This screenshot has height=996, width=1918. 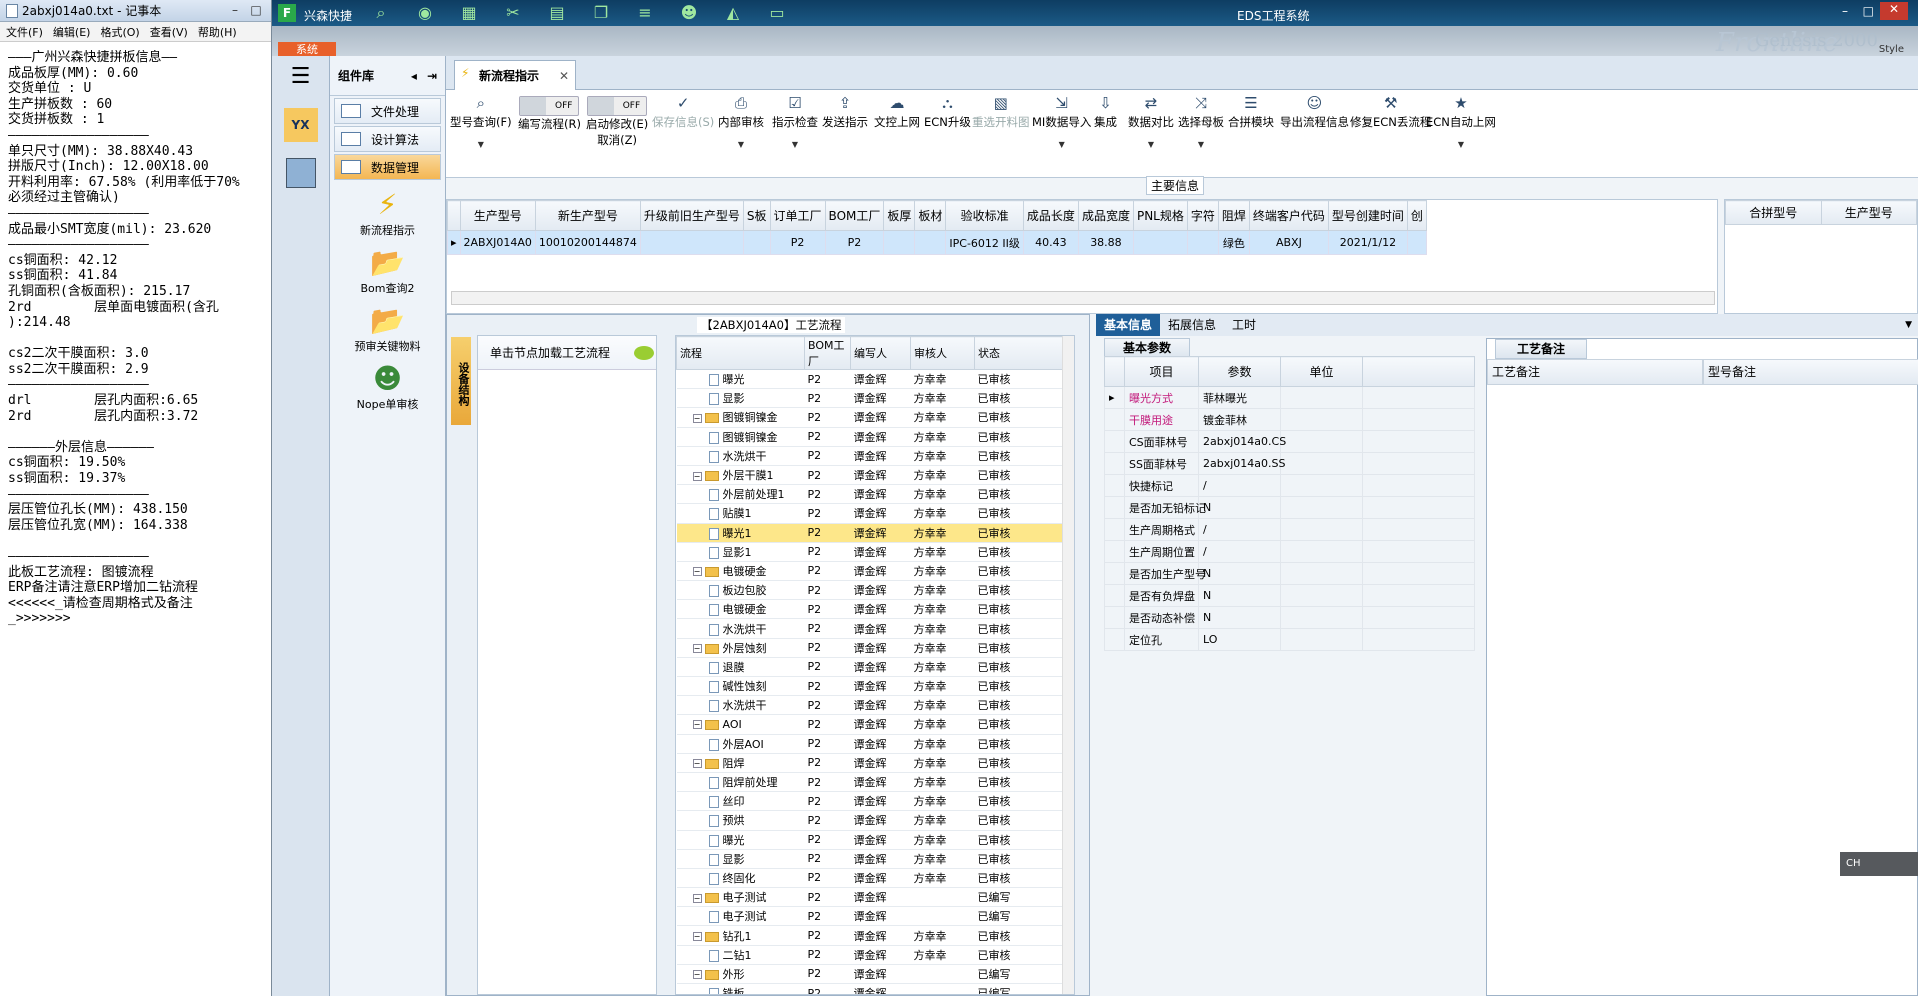 I want to click on ime-indicator: CH, so click(x=1879, y=864).